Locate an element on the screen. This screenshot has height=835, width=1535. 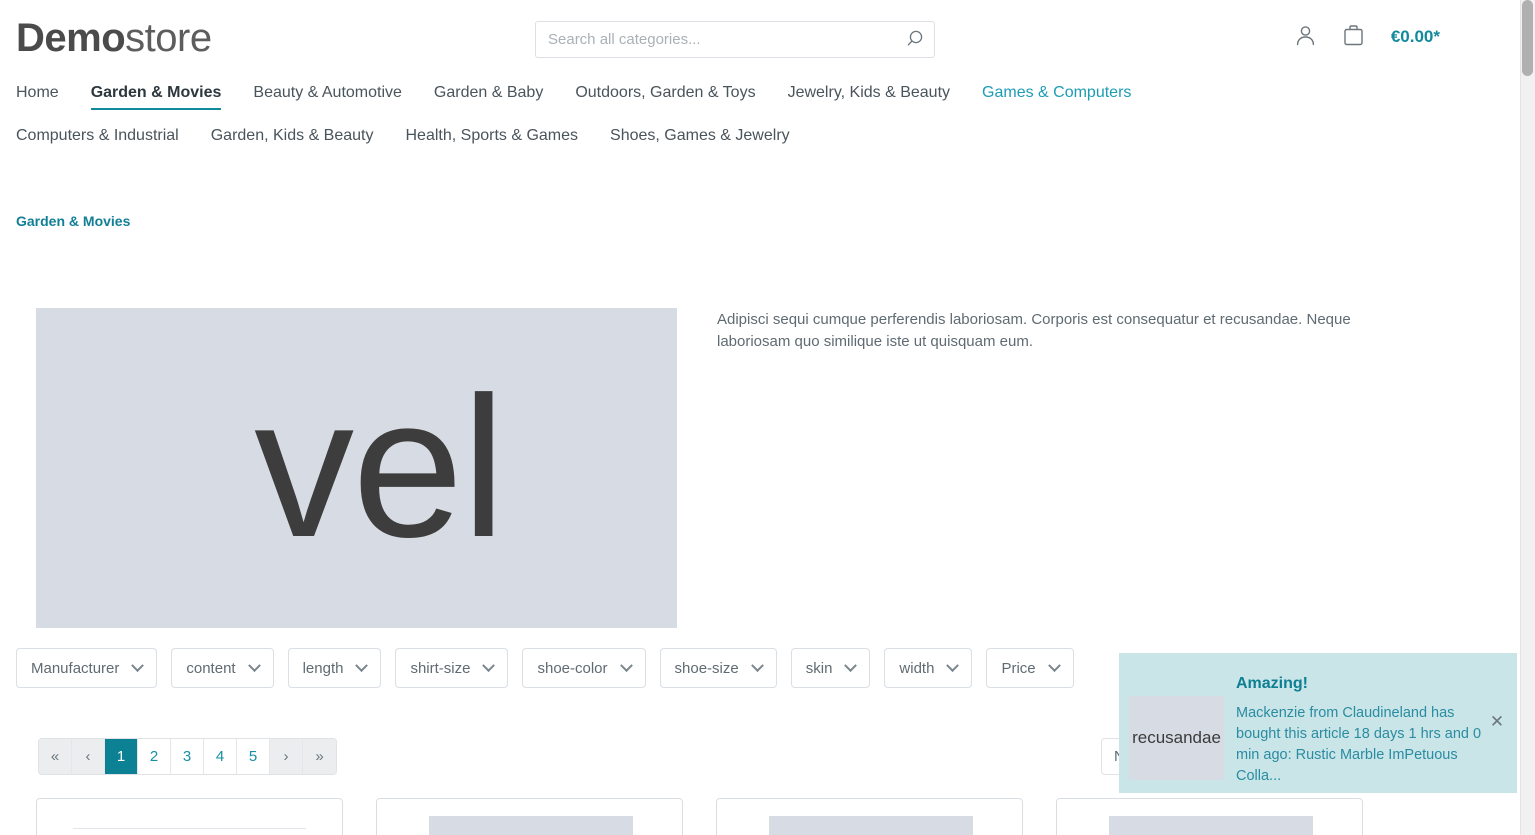
nav-item-beauty-automotive: Beauty & Automotive is located at coordinates (327, 97).